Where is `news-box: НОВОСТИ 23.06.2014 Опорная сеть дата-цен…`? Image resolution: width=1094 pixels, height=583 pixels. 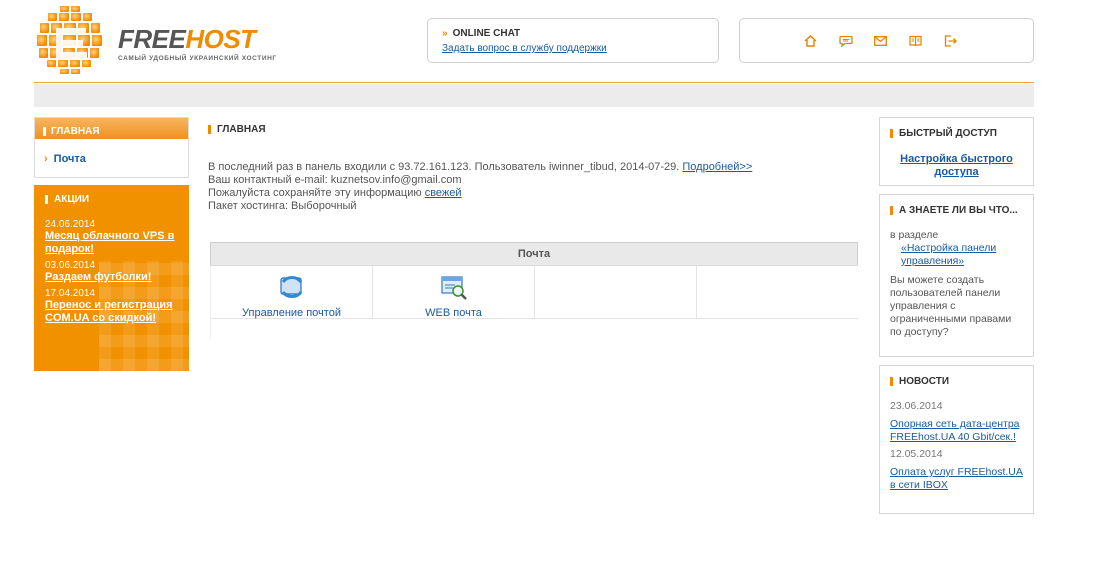
news-box: НОВОСТИ 23.06.2014 Опорная сеть дата-цен… is located at coordinates (956, 439).